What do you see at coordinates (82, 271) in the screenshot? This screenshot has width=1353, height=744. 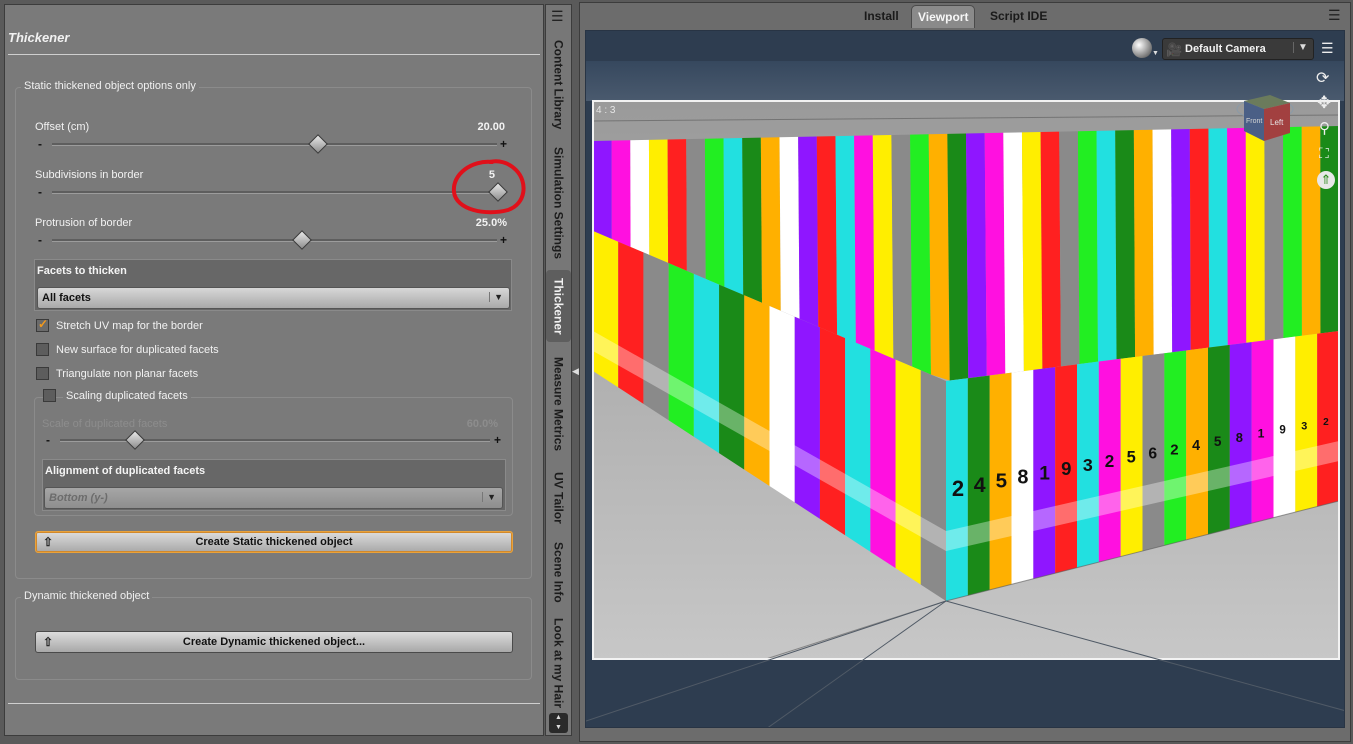 I see `facets-header: Facets to thicken` at bounding box center [82, 271].